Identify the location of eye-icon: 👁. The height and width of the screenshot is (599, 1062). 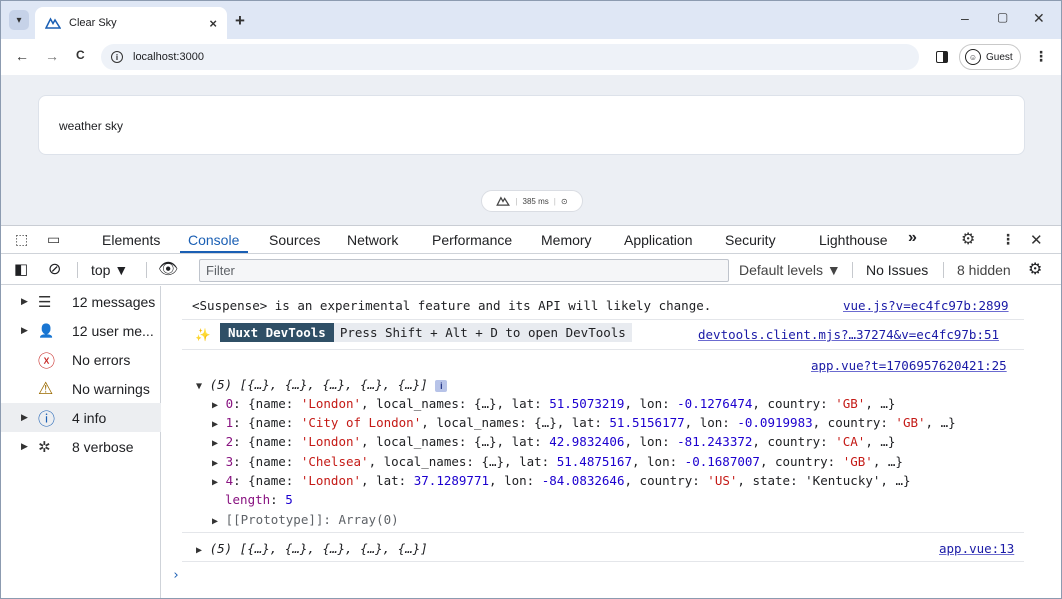
(168, 269).